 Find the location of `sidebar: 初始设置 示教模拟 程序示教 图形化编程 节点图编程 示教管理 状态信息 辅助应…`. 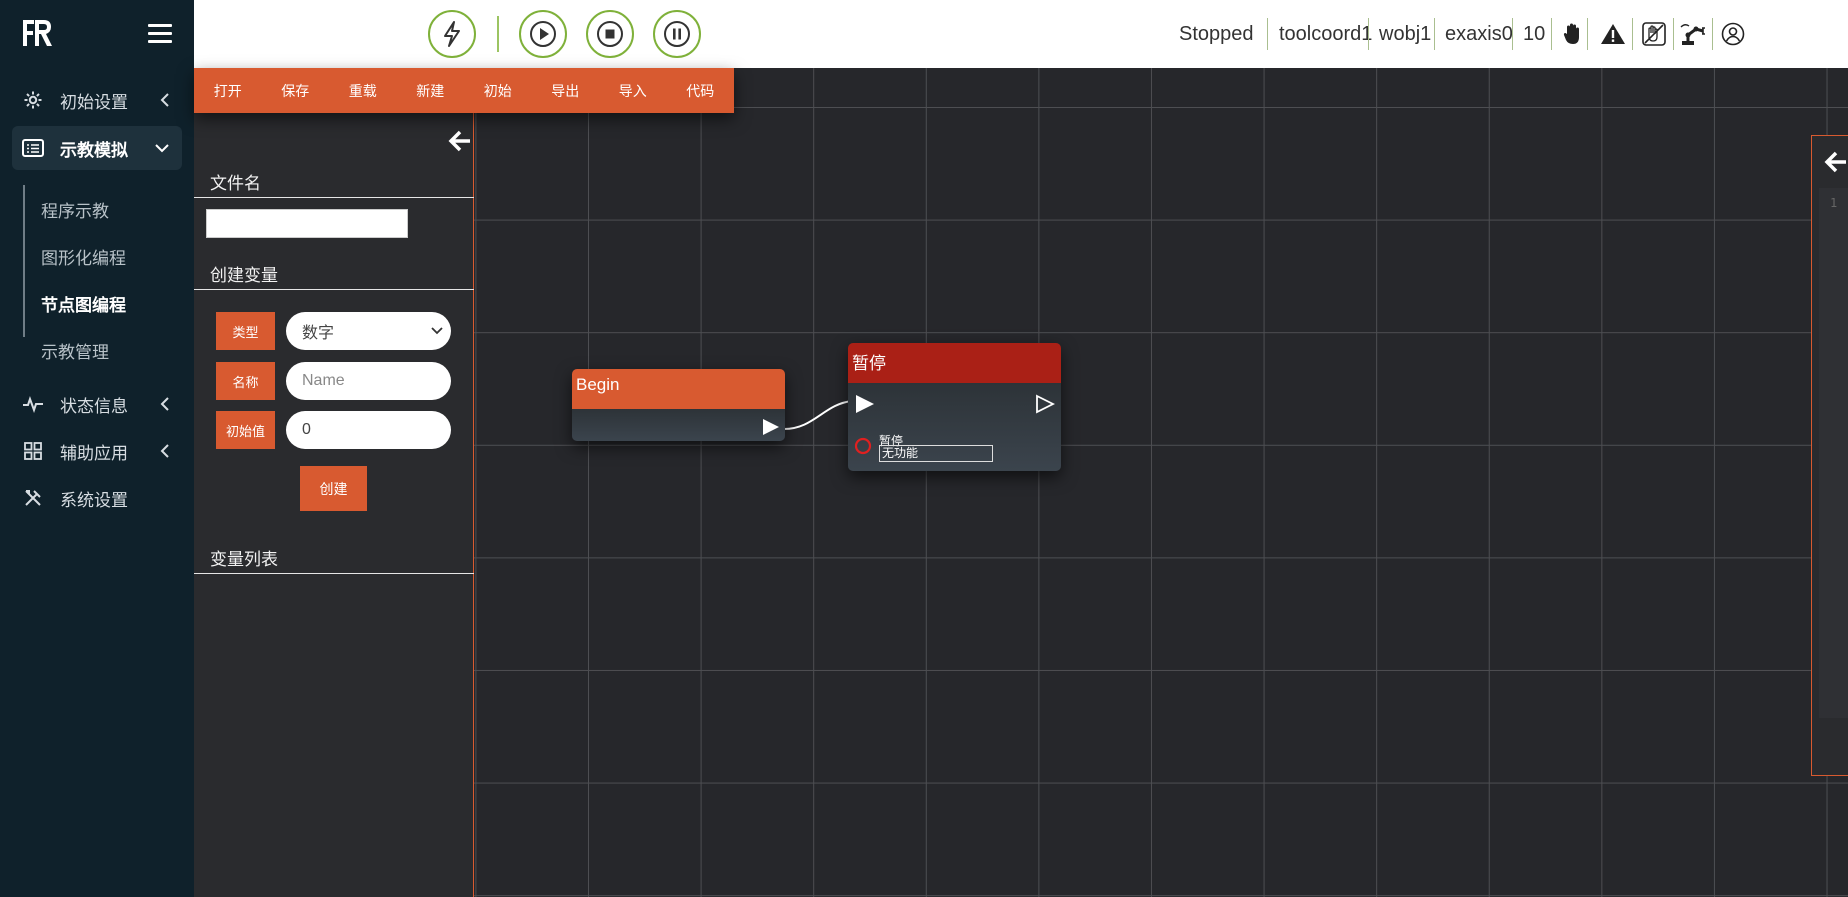

sidebar: 初始设置 示教模拟 程序示教 图形化编程 节点图编程 示教管理 状态信息 辅助应… is located at coordinates (97, 448).